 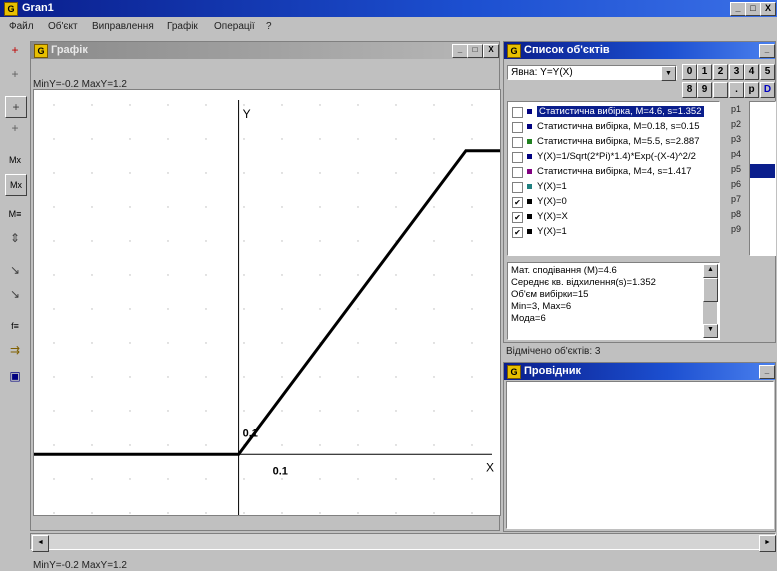 What do you see at coordinates (751, 90) in the screenshot?
I see `num-button-p: p` at bounding box center [751, 90].